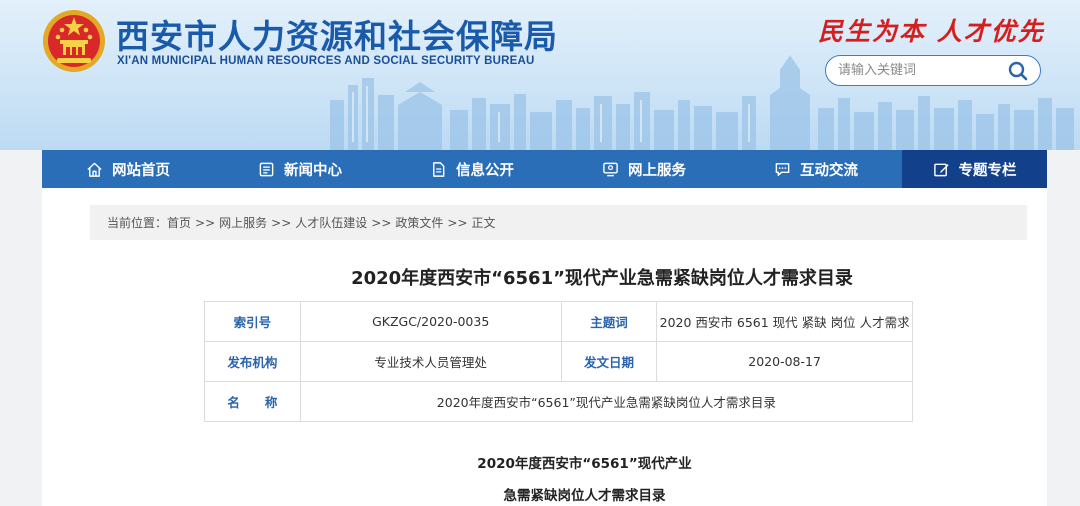 The width and height of the screenshot is (1080, 506). I want to click on search-box, so click(933, 70).